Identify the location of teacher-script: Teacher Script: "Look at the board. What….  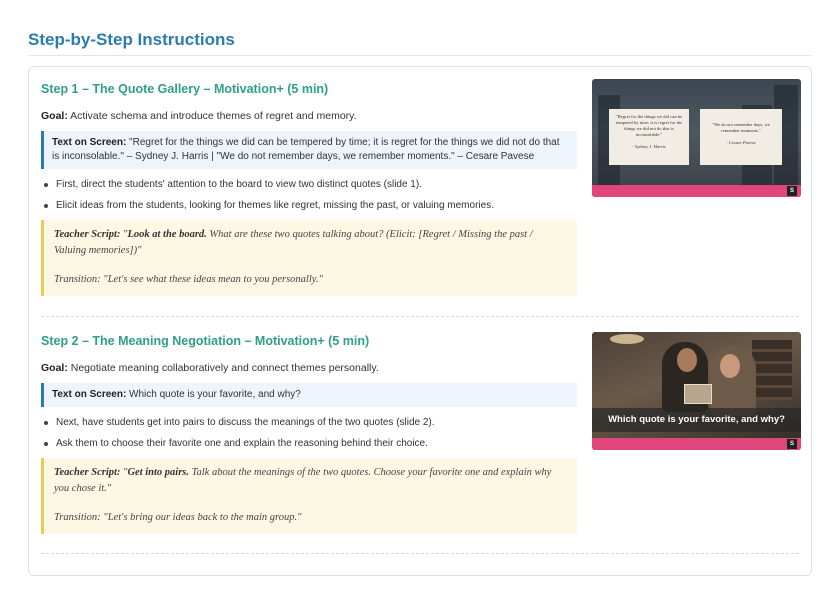
(310, 243).